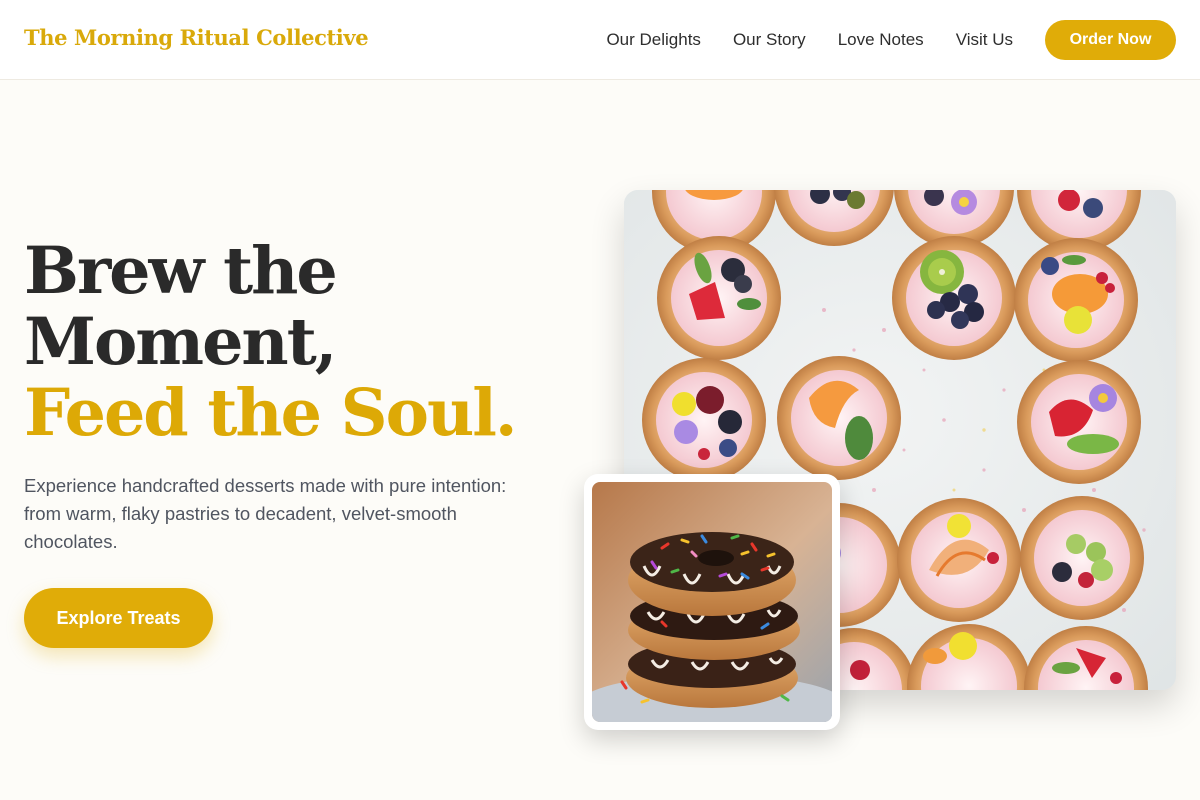 This screenshot has height=800, width=1200. What do you see at coordinates (769, 40) in the screenshot?
I see `nav-link-our-story: Our Story` at bounding box center [769, 40].